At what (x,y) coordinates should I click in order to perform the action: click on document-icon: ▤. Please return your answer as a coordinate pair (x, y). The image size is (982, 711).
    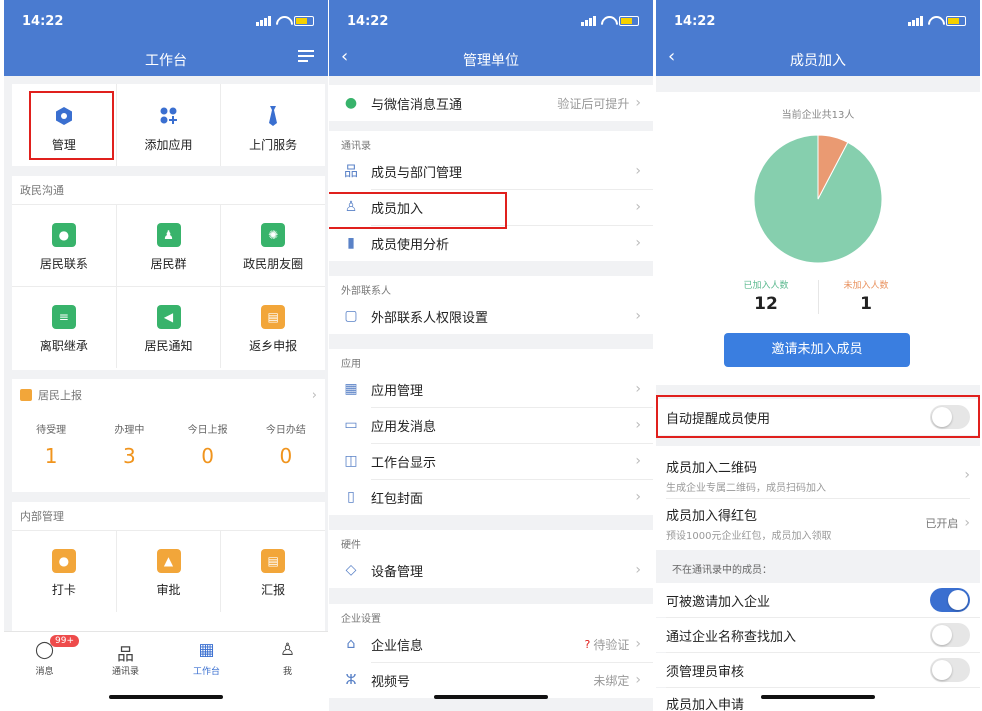
    Looking at the image, I should click on (273, 561).